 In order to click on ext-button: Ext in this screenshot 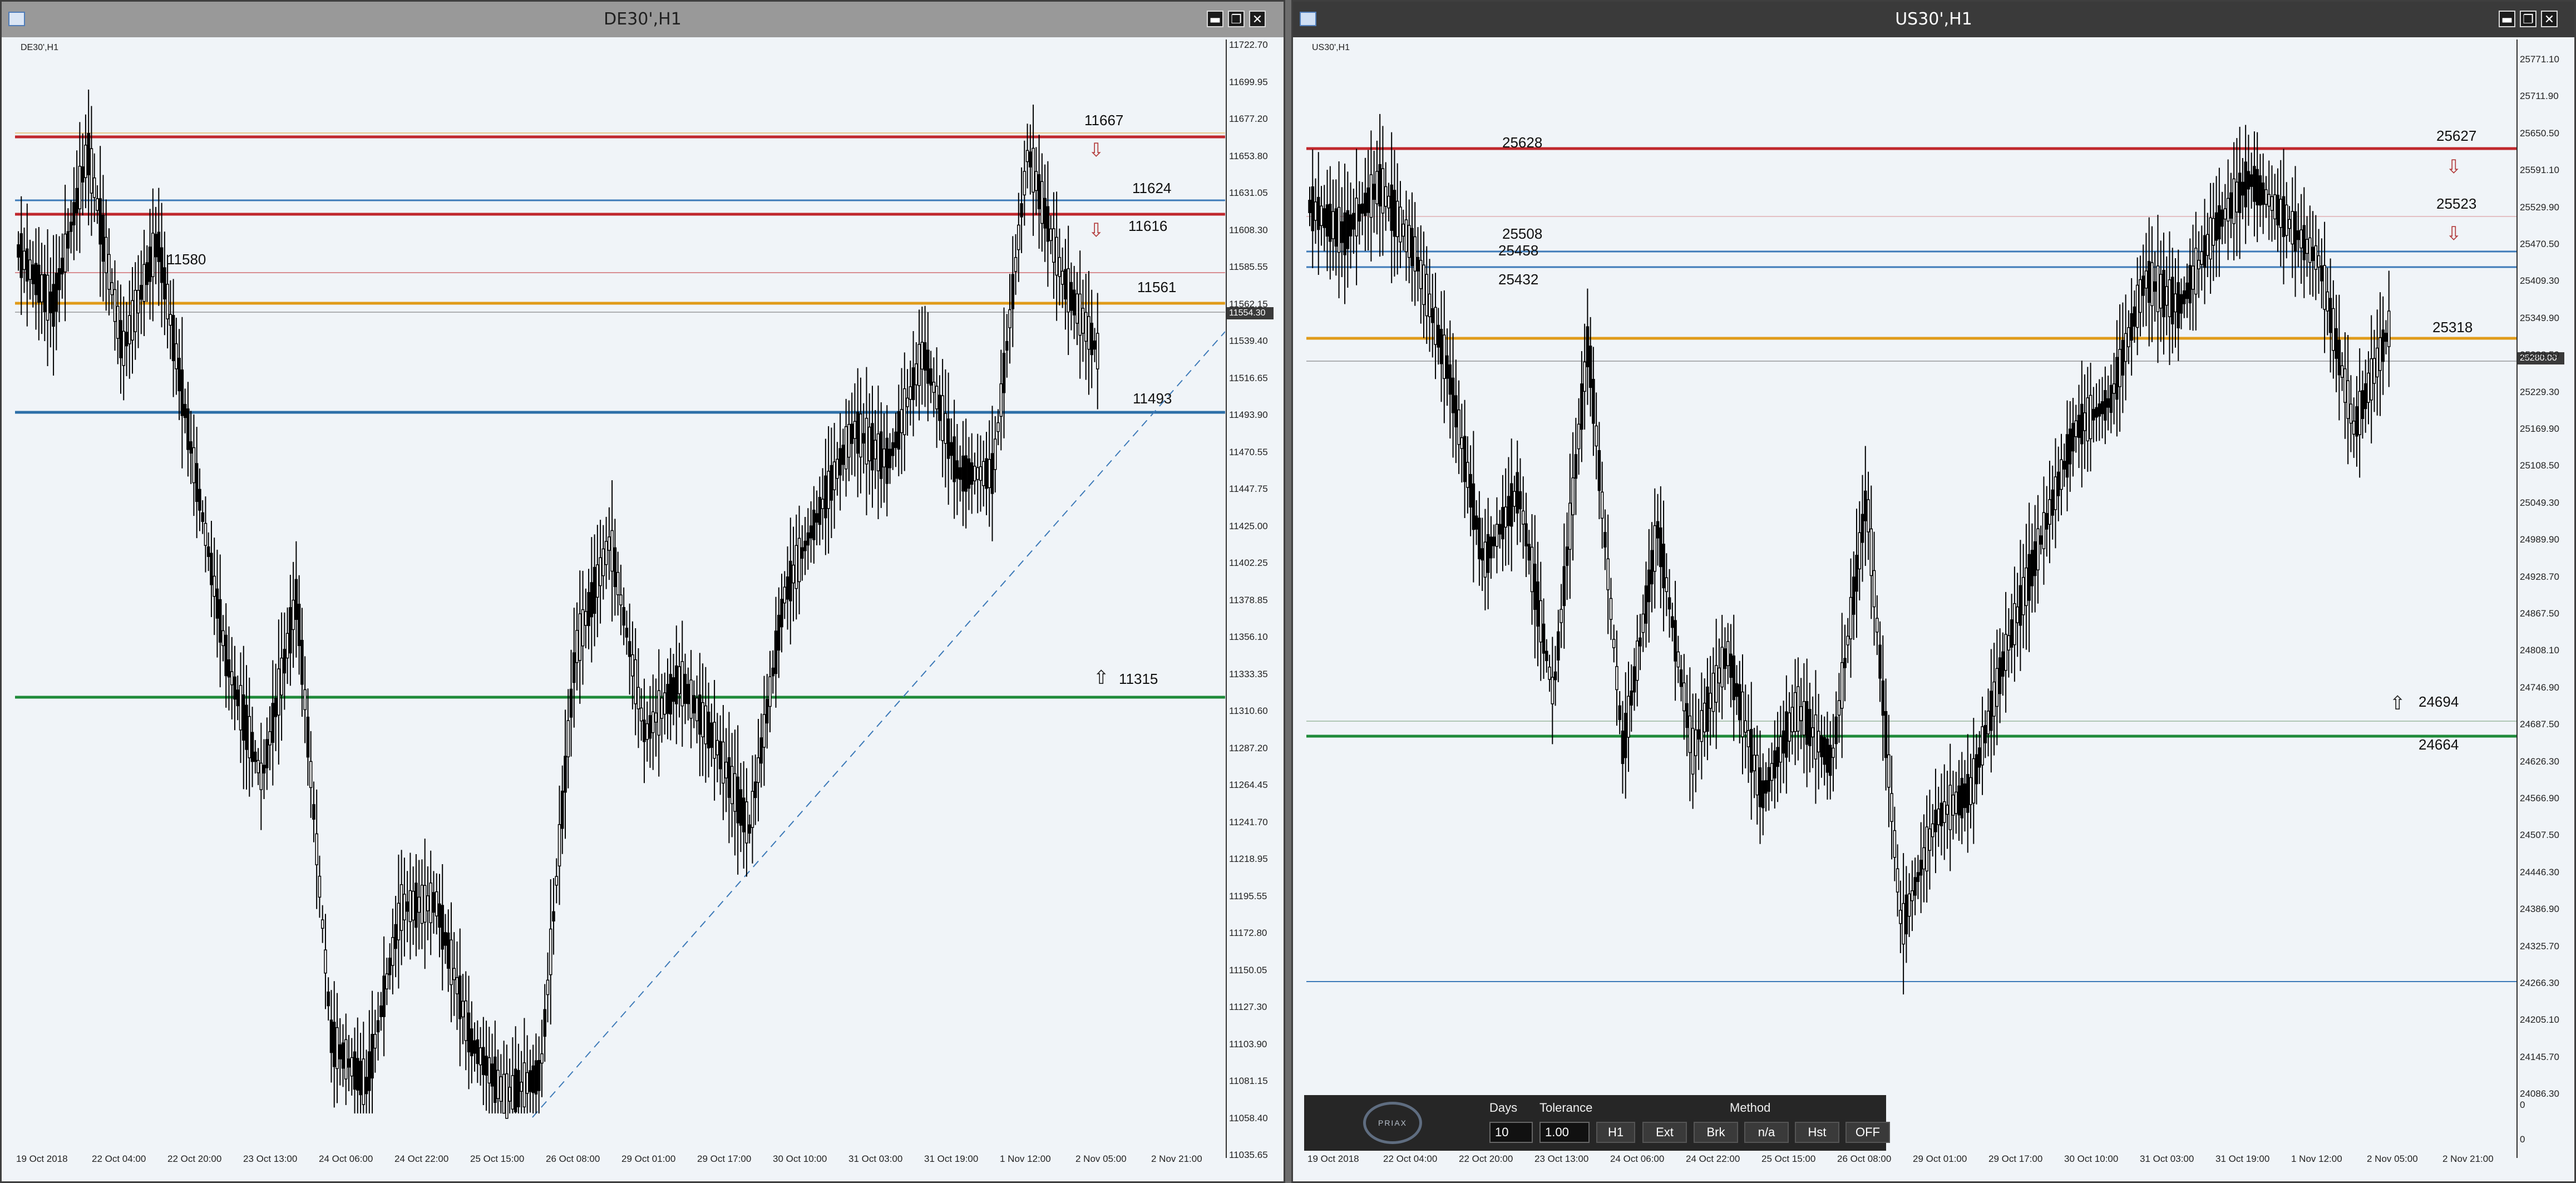, I will do `click(1664, 1132)`.